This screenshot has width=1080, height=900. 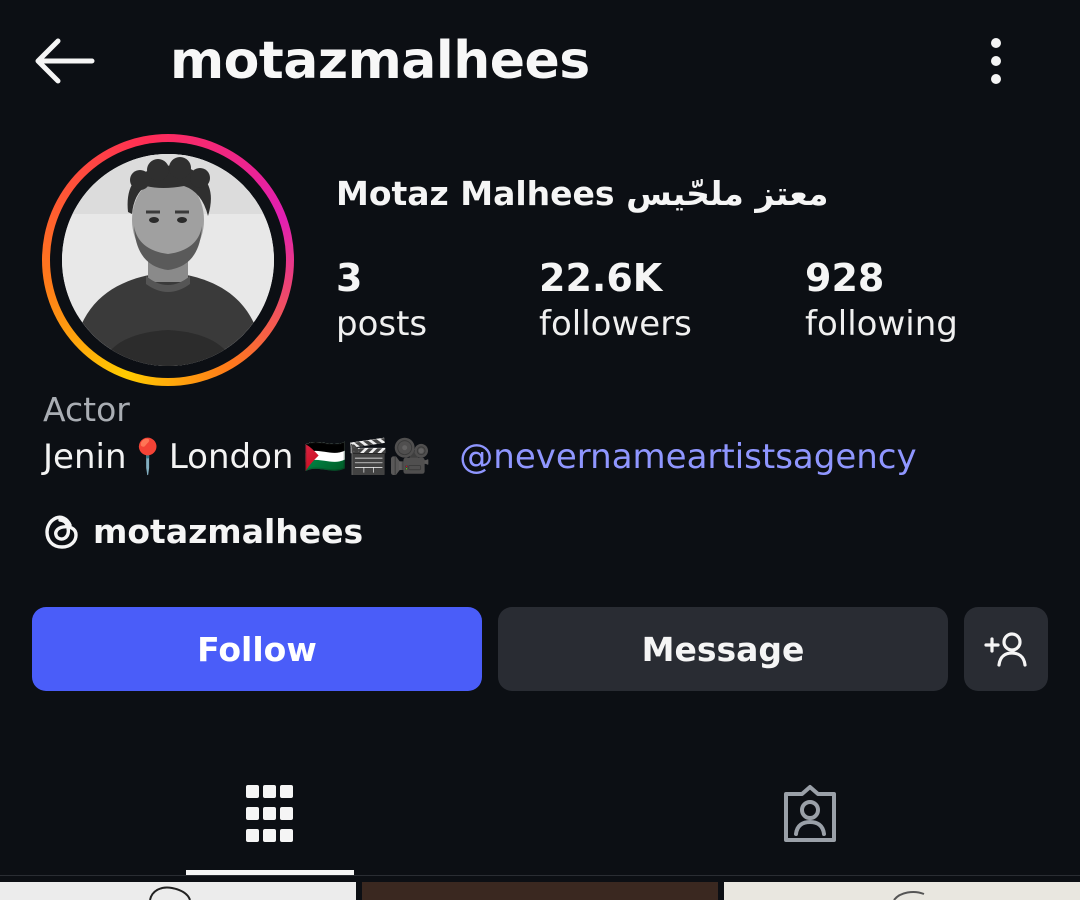 I want to click on posts-label: posts, so click(x=382, y=324).